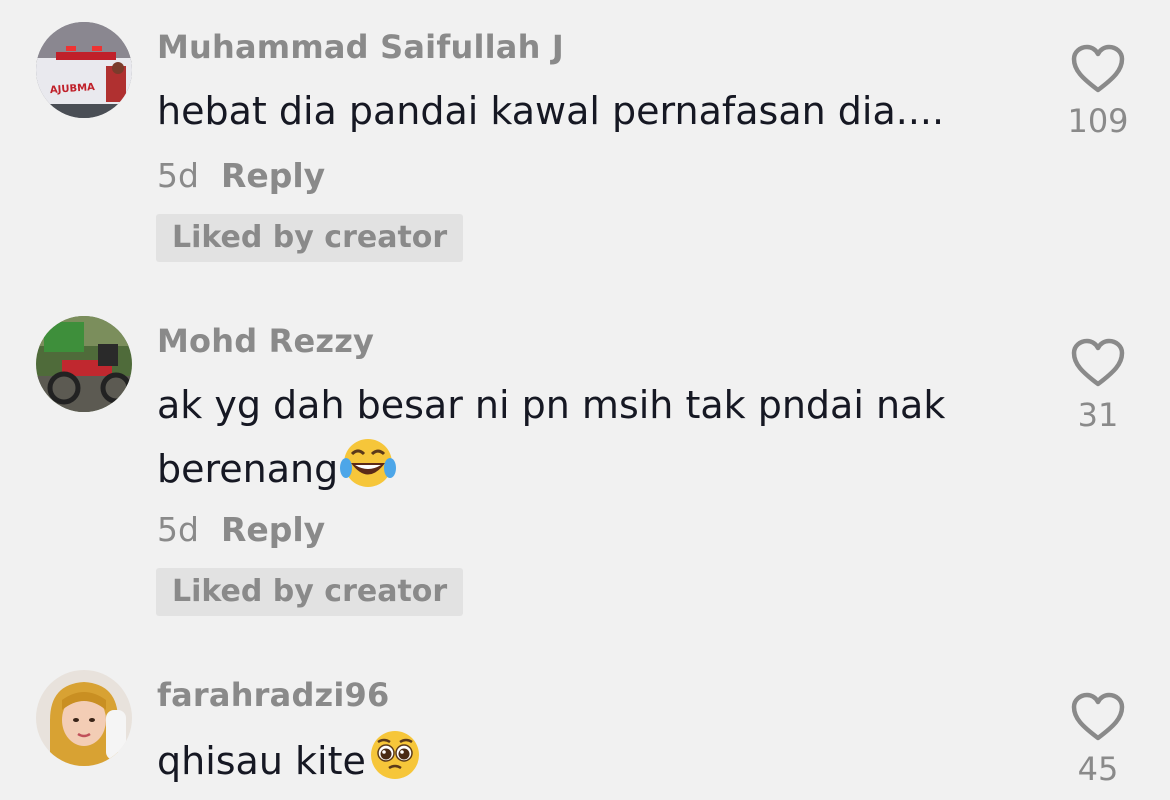 The height and width of the screenshot is (800, 1170). I want to click on comment-text-line: ak yg dah besar ni pn msih tak pndai nak, so click(551, 405).